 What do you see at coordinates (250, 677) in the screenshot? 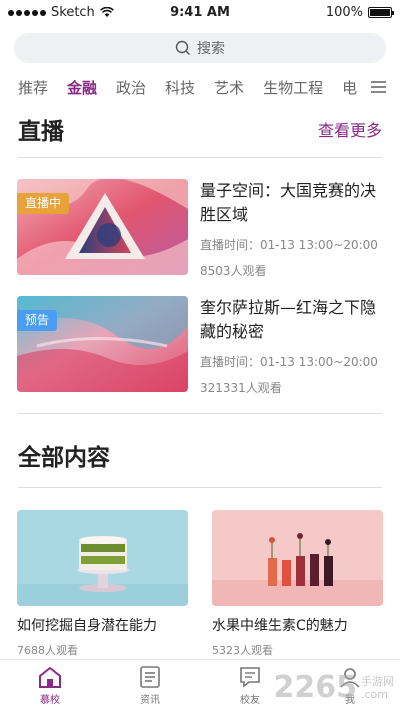
I see `chat-icon` at bounding box center [250, 677].